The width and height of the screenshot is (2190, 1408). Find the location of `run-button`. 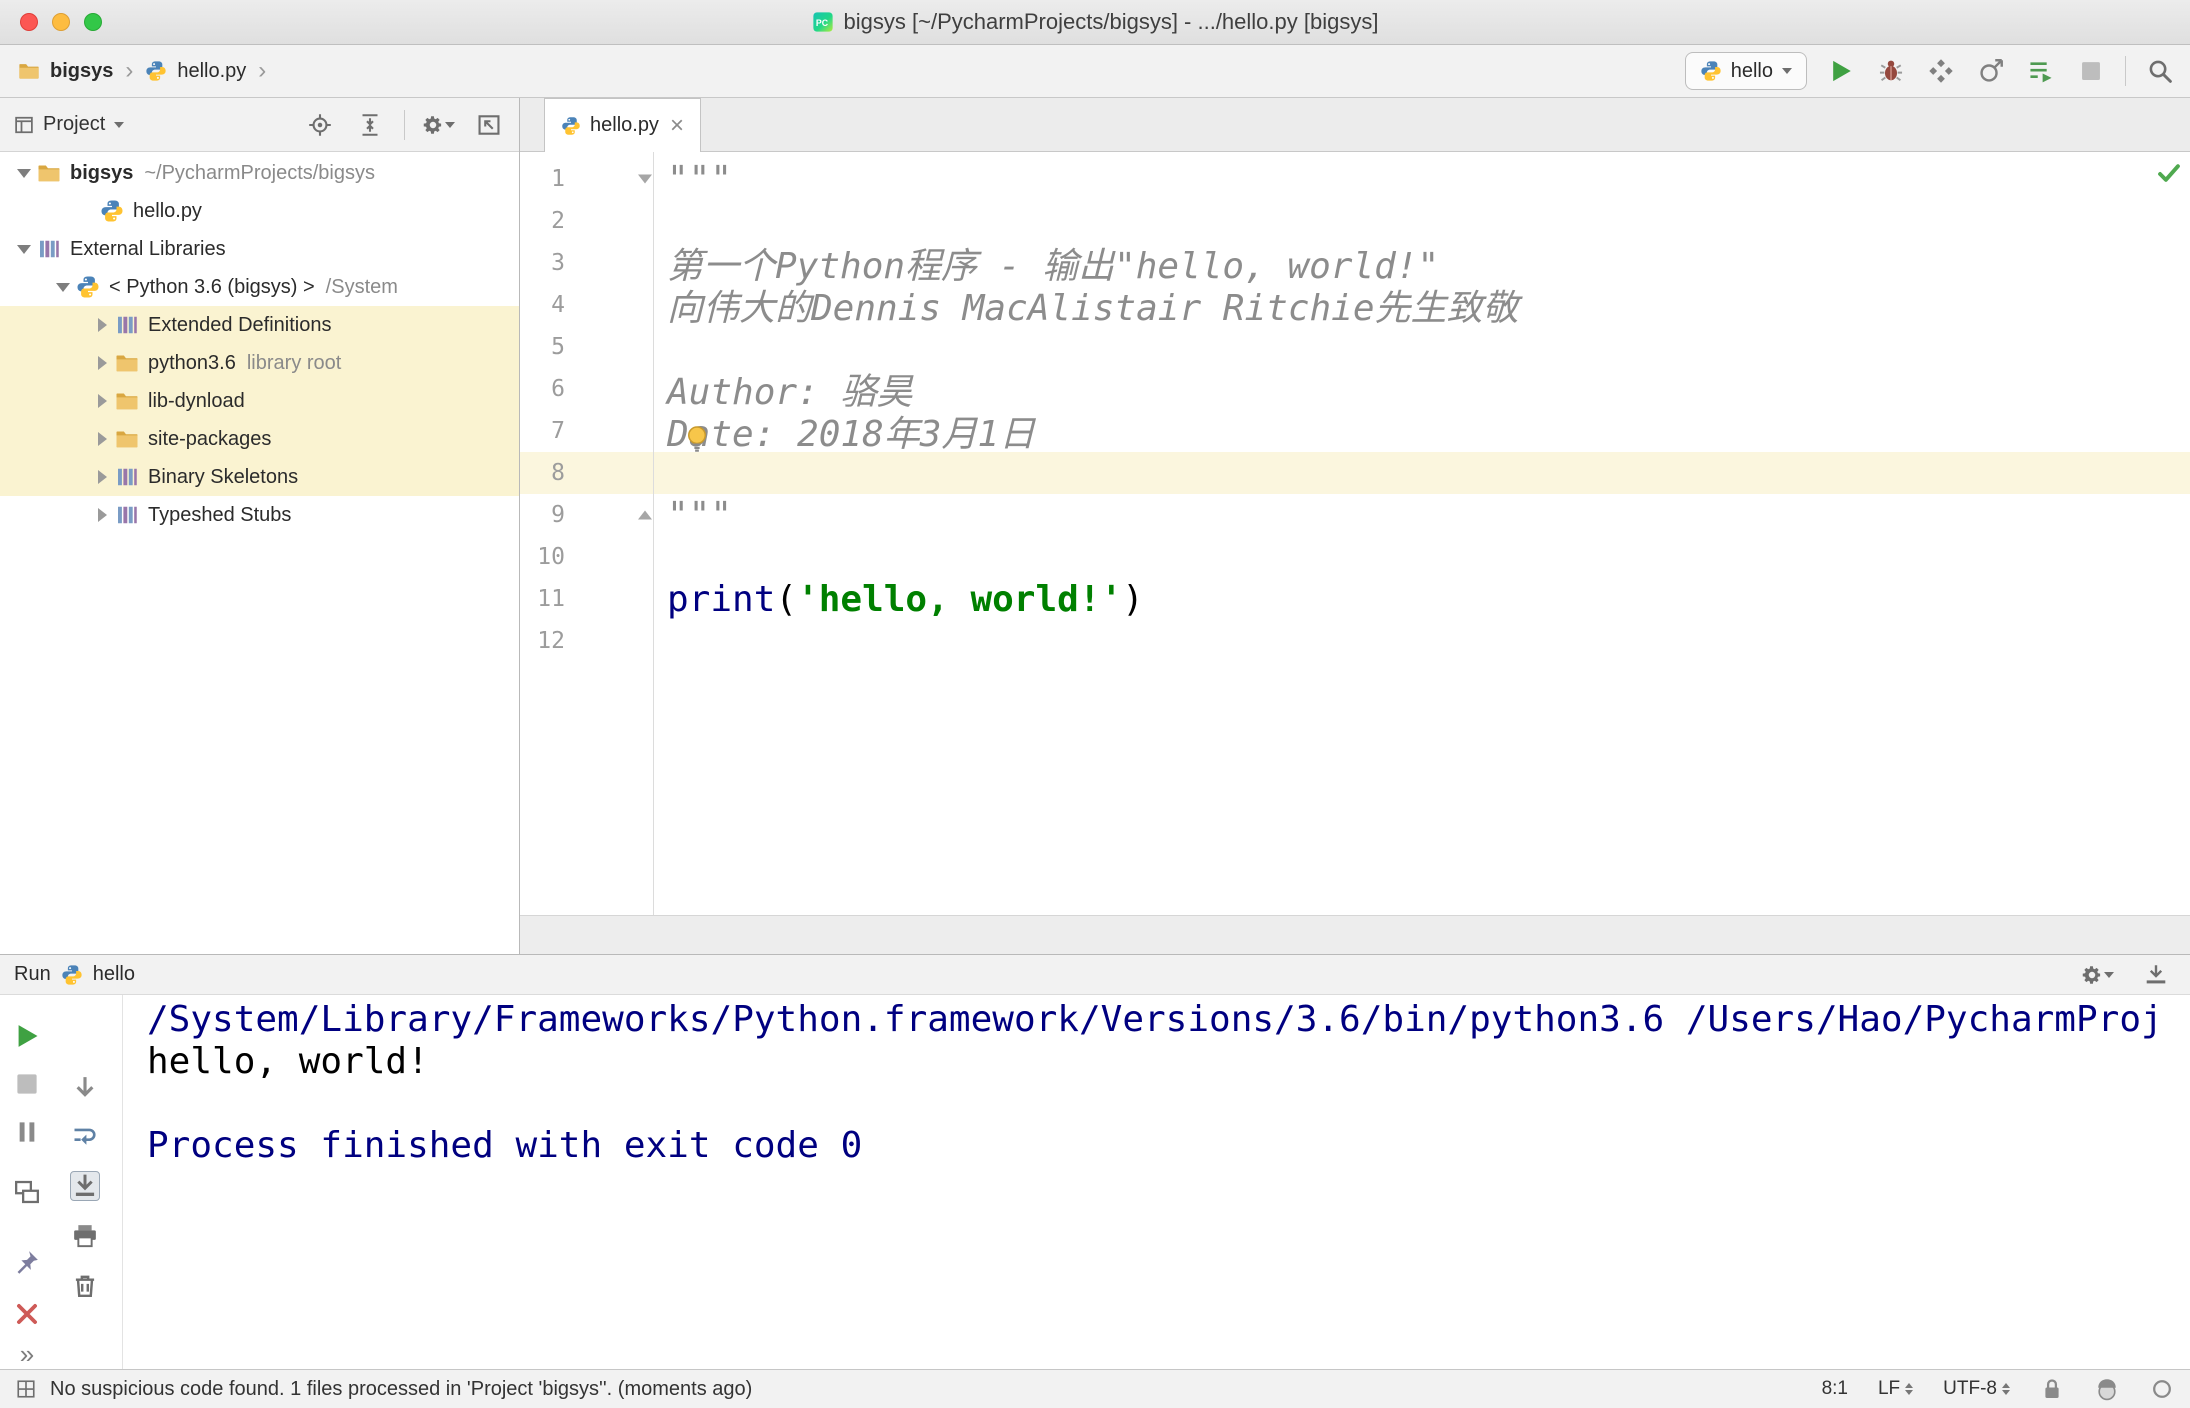

run-button is located at coordinates (1841, 71).